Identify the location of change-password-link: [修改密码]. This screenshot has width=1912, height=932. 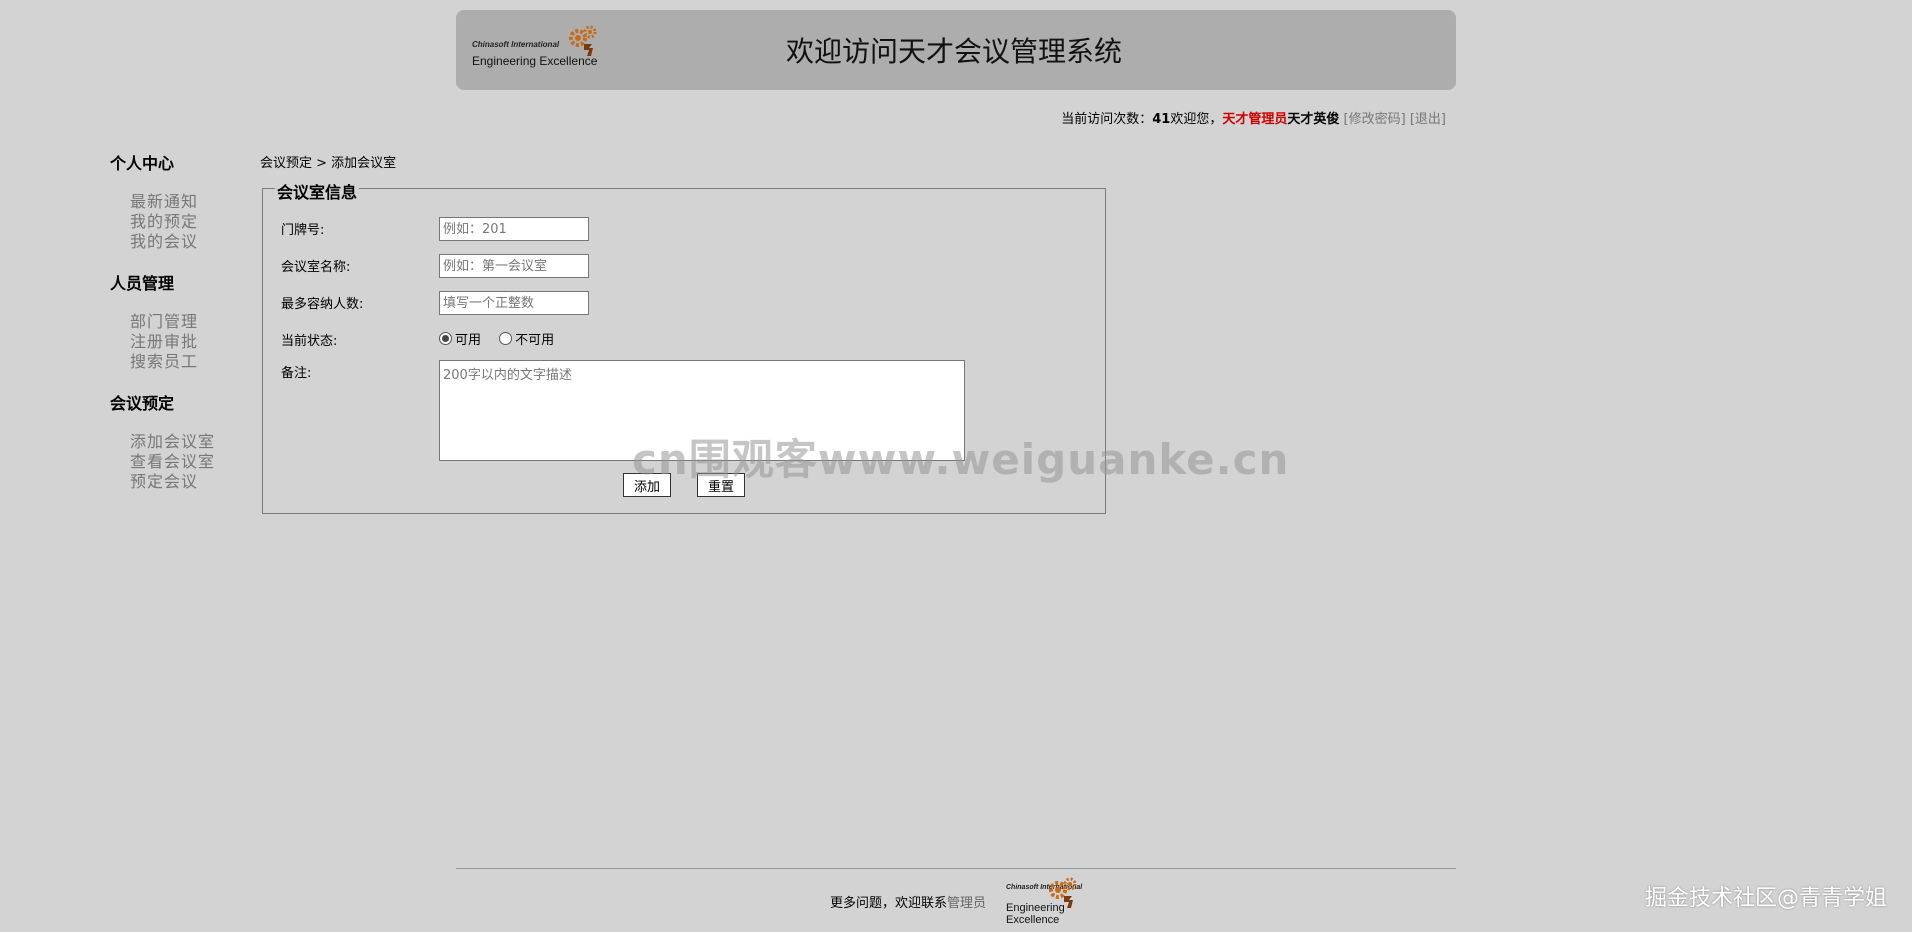
(1375, 119).